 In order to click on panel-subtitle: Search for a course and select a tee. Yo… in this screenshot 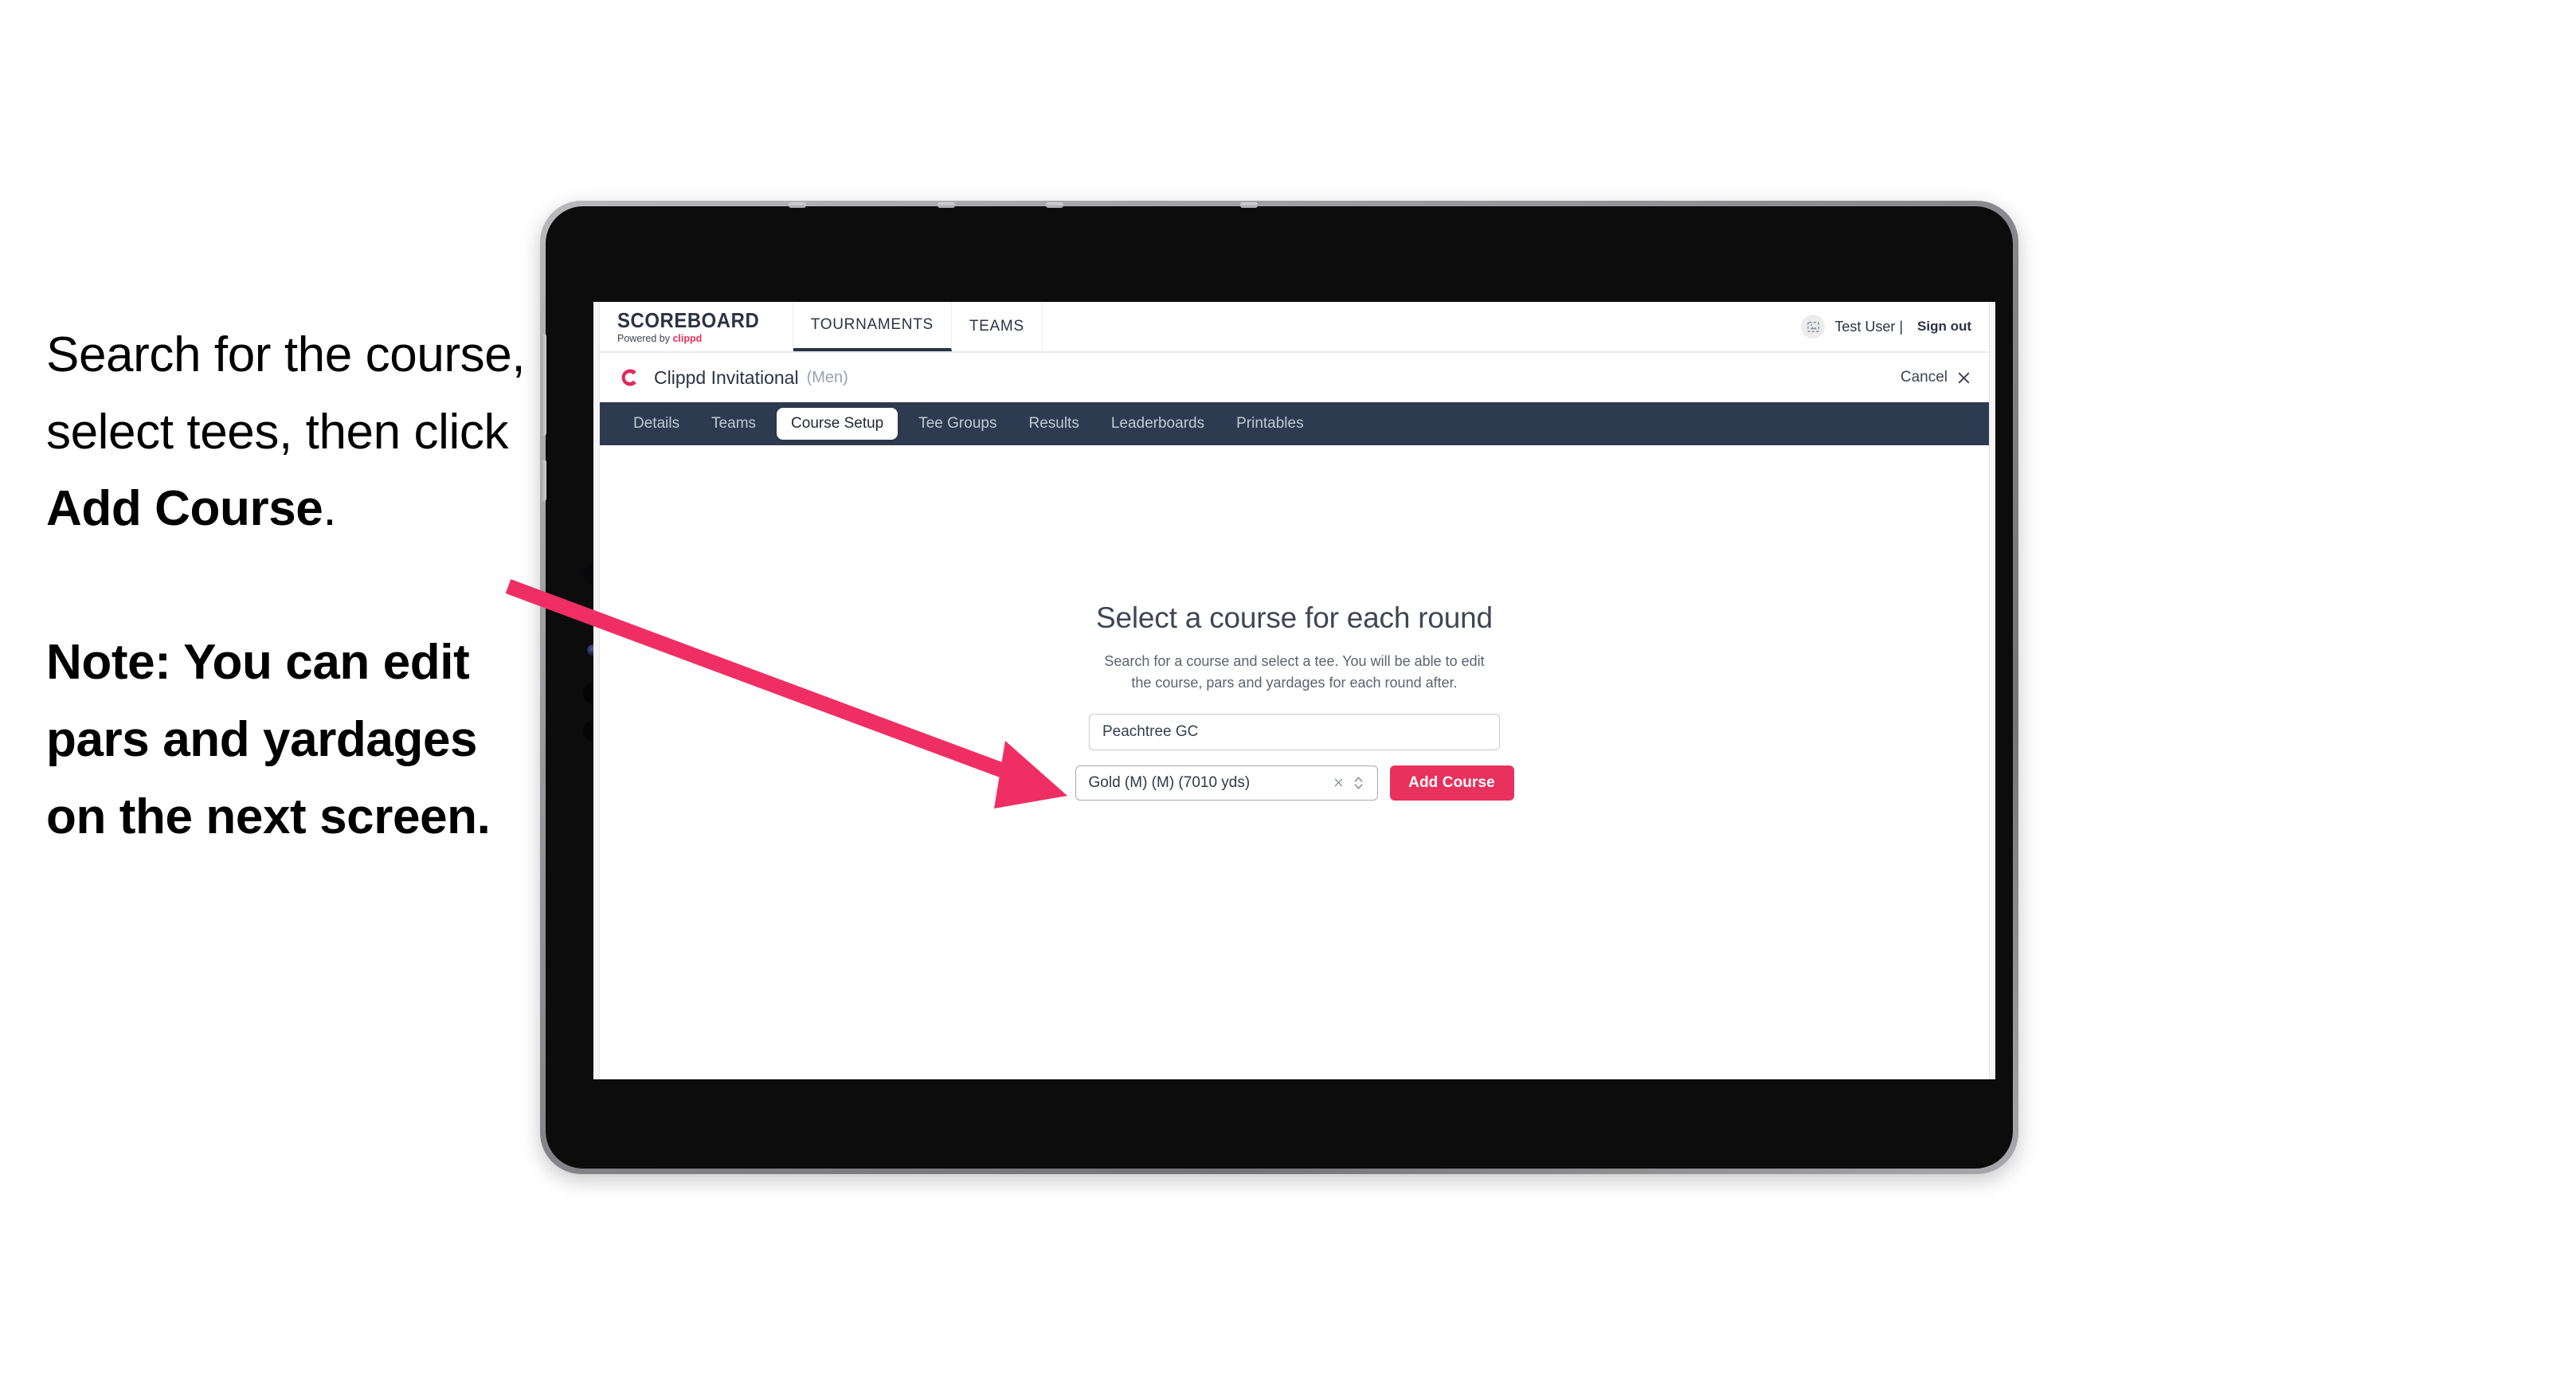, I will do `click(1294, 672)`.